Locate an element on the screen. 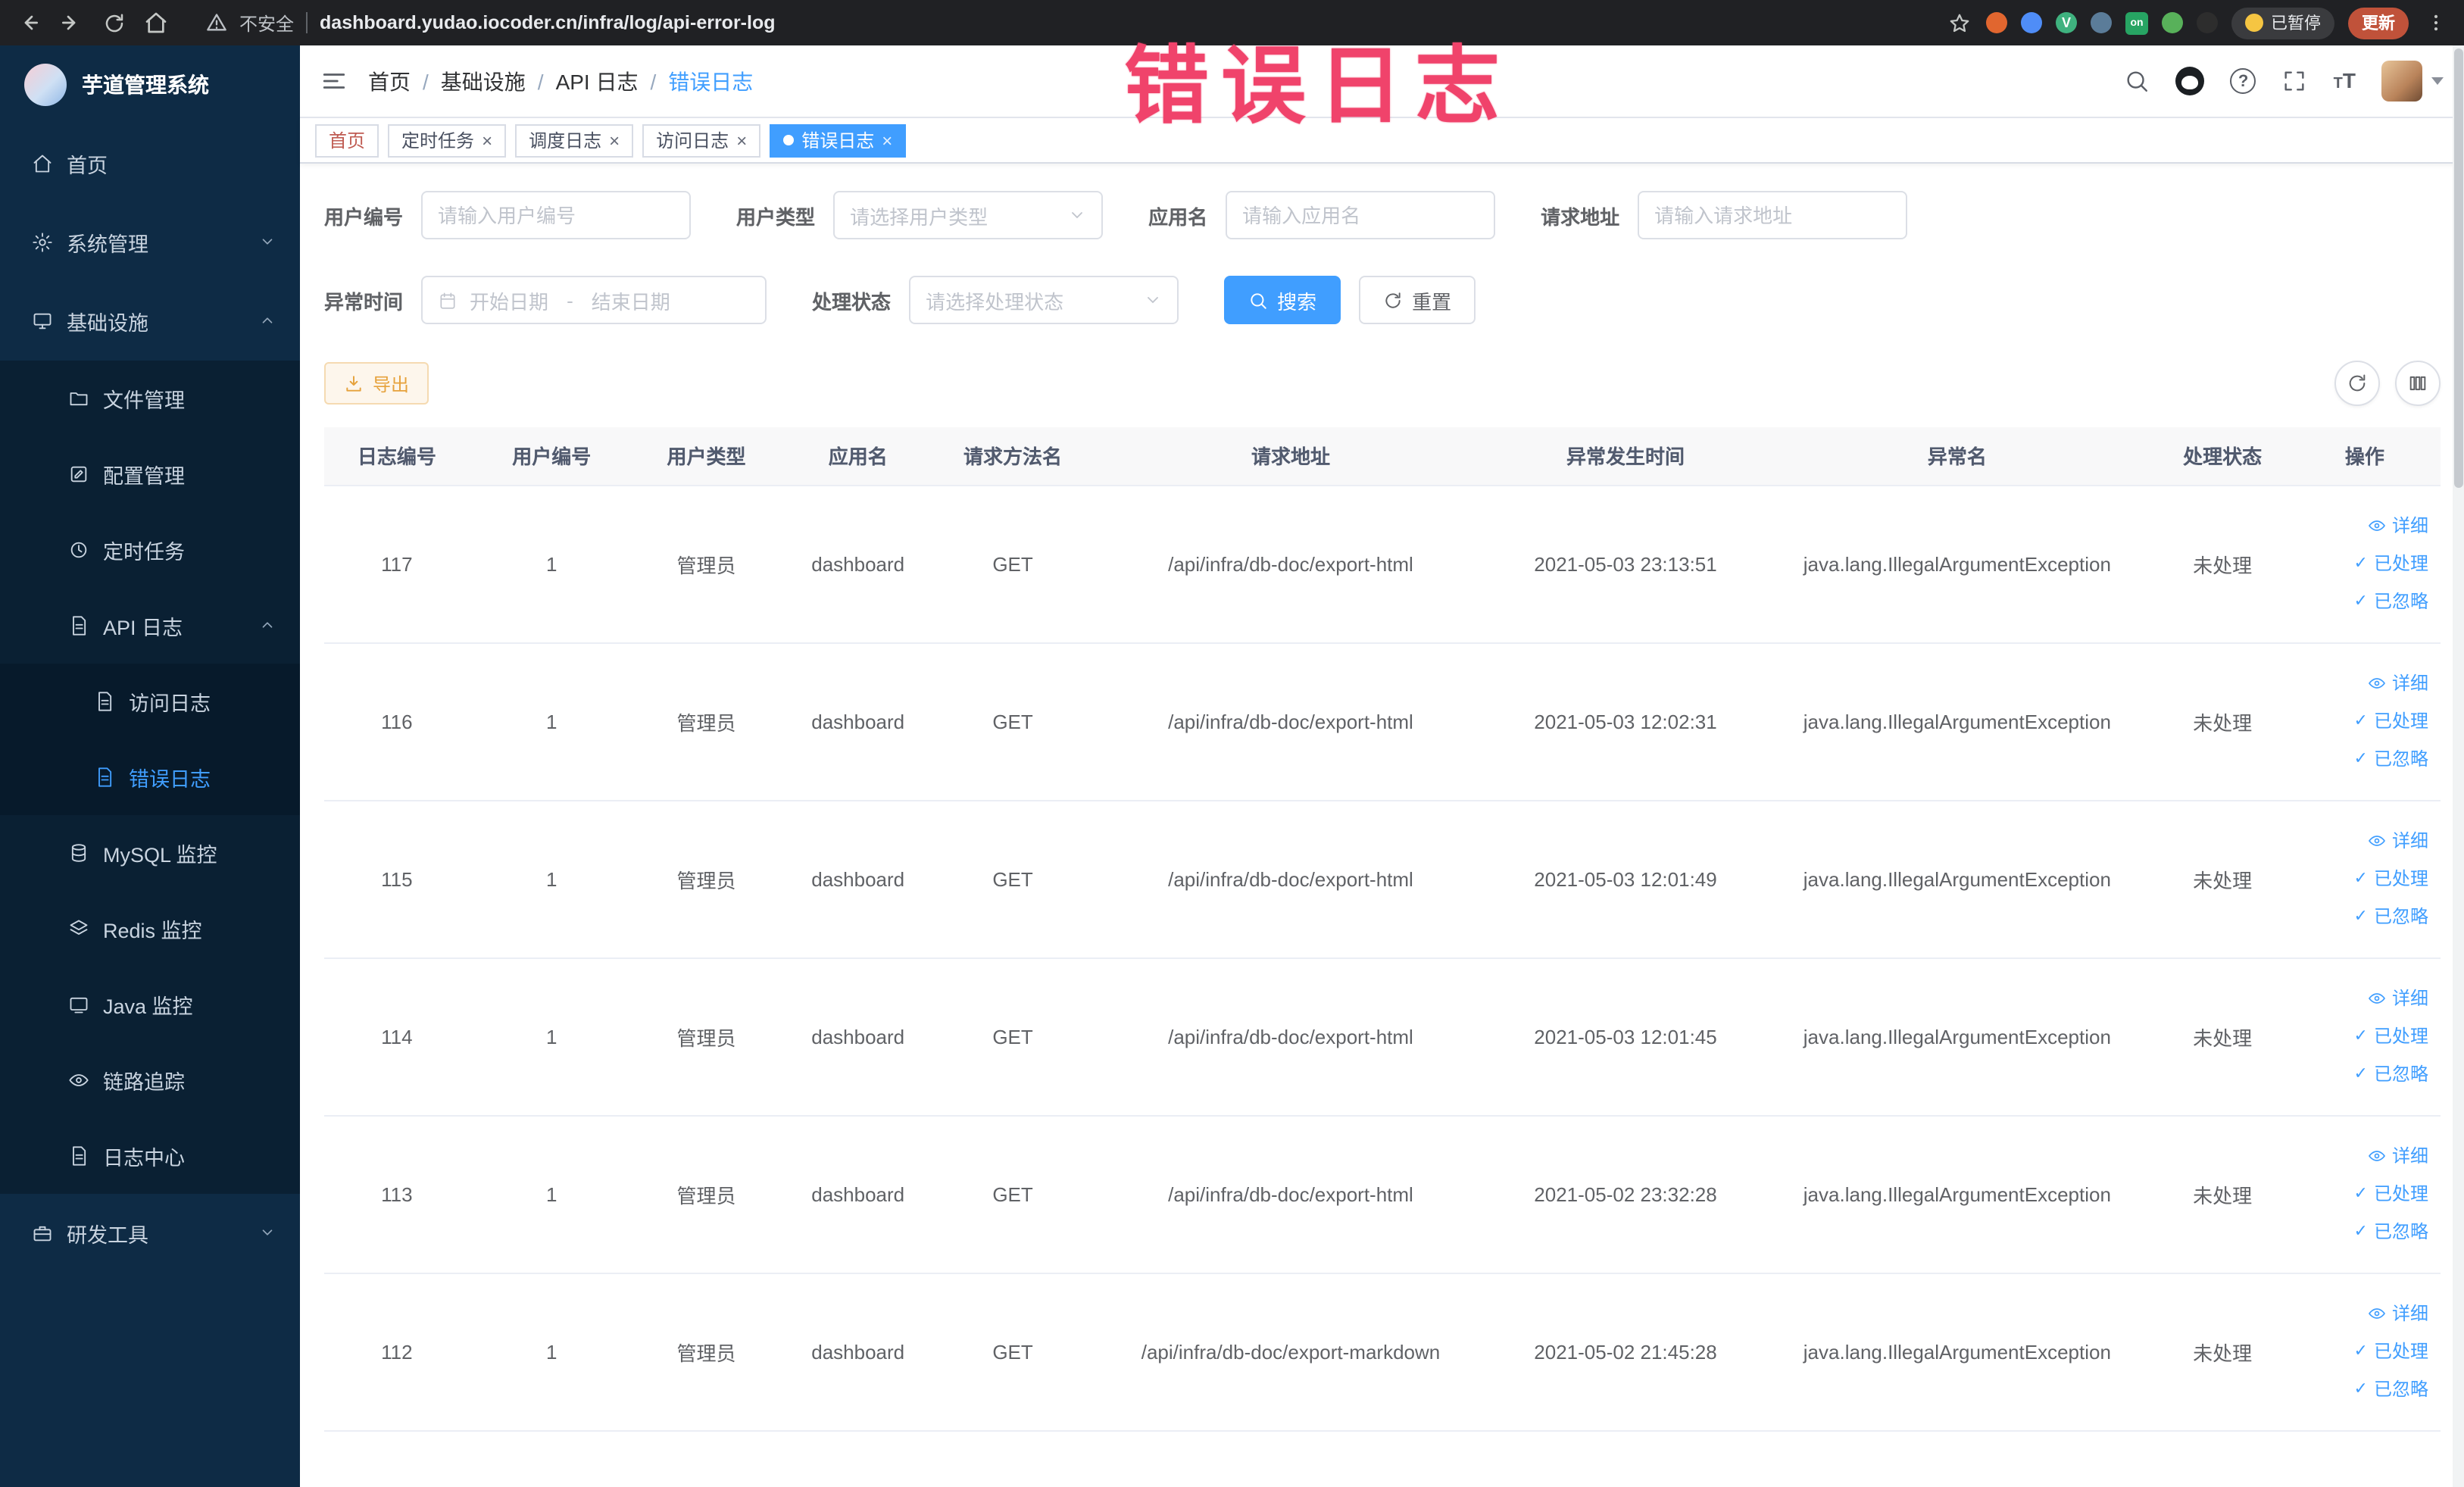 The image size is (2464, 1487). scrollbar-thumb is located at coordinates (2458, 268).